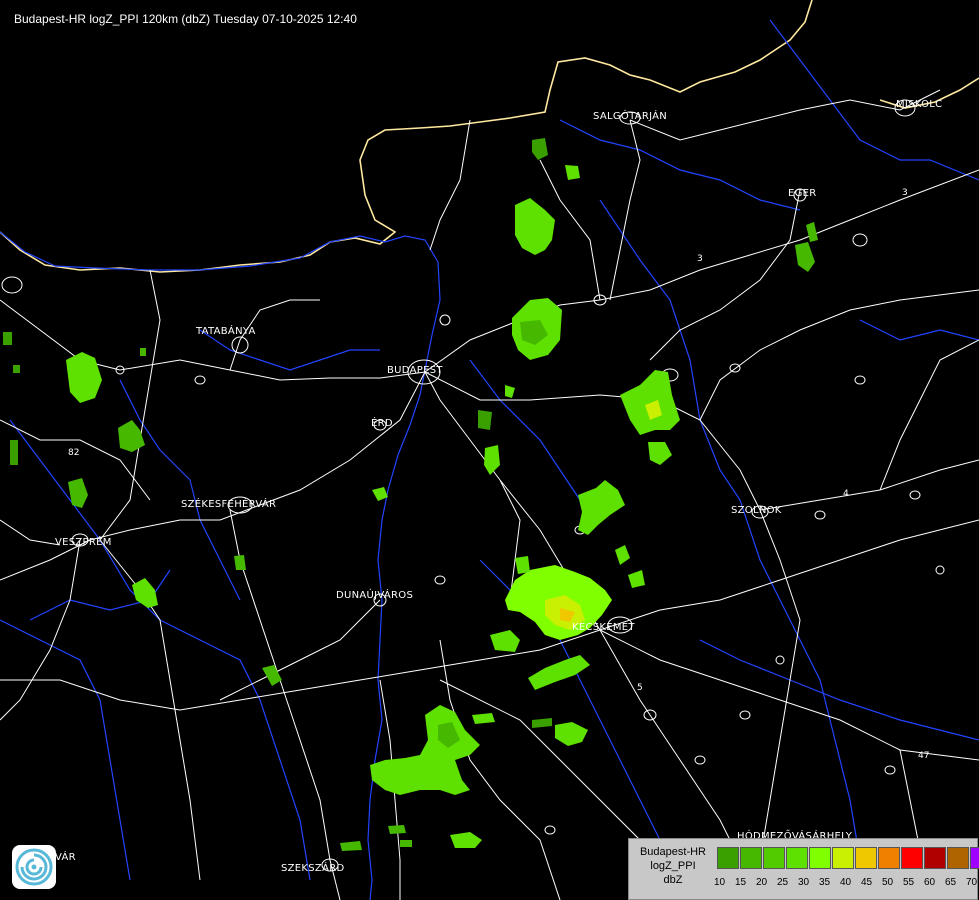 This screenshot has height=900, width=979. What do you see at coordinates (375, 595) in the screenshot?
I see `city-label-dunaujvaros: DUNAÚJVÁROS` at bounding box center [375, 595].